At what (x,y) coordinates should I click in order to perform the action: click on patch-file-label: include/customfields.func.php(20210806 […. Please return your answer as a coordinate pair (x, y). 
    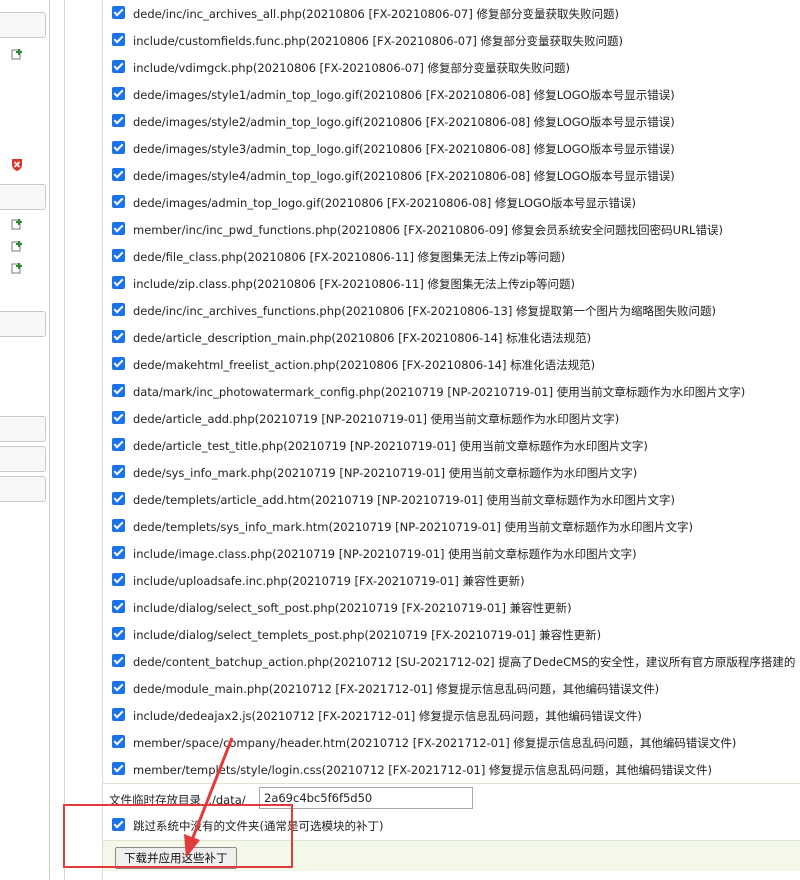
    Looking at the image, I should click on (378, 41).